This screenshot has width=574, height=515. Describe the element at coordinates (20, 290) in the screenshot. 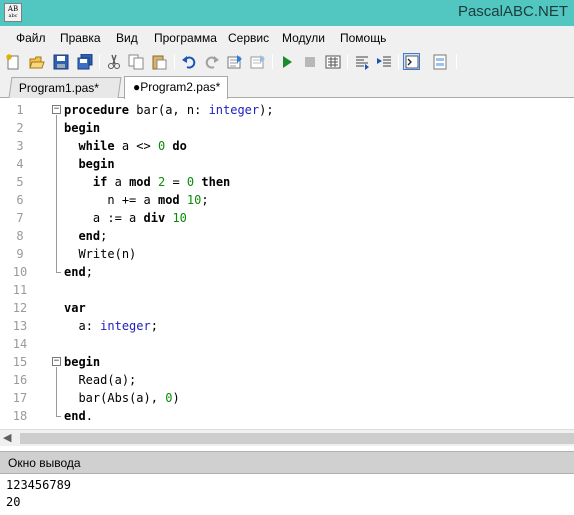

I see `line-number: 11` at that location.